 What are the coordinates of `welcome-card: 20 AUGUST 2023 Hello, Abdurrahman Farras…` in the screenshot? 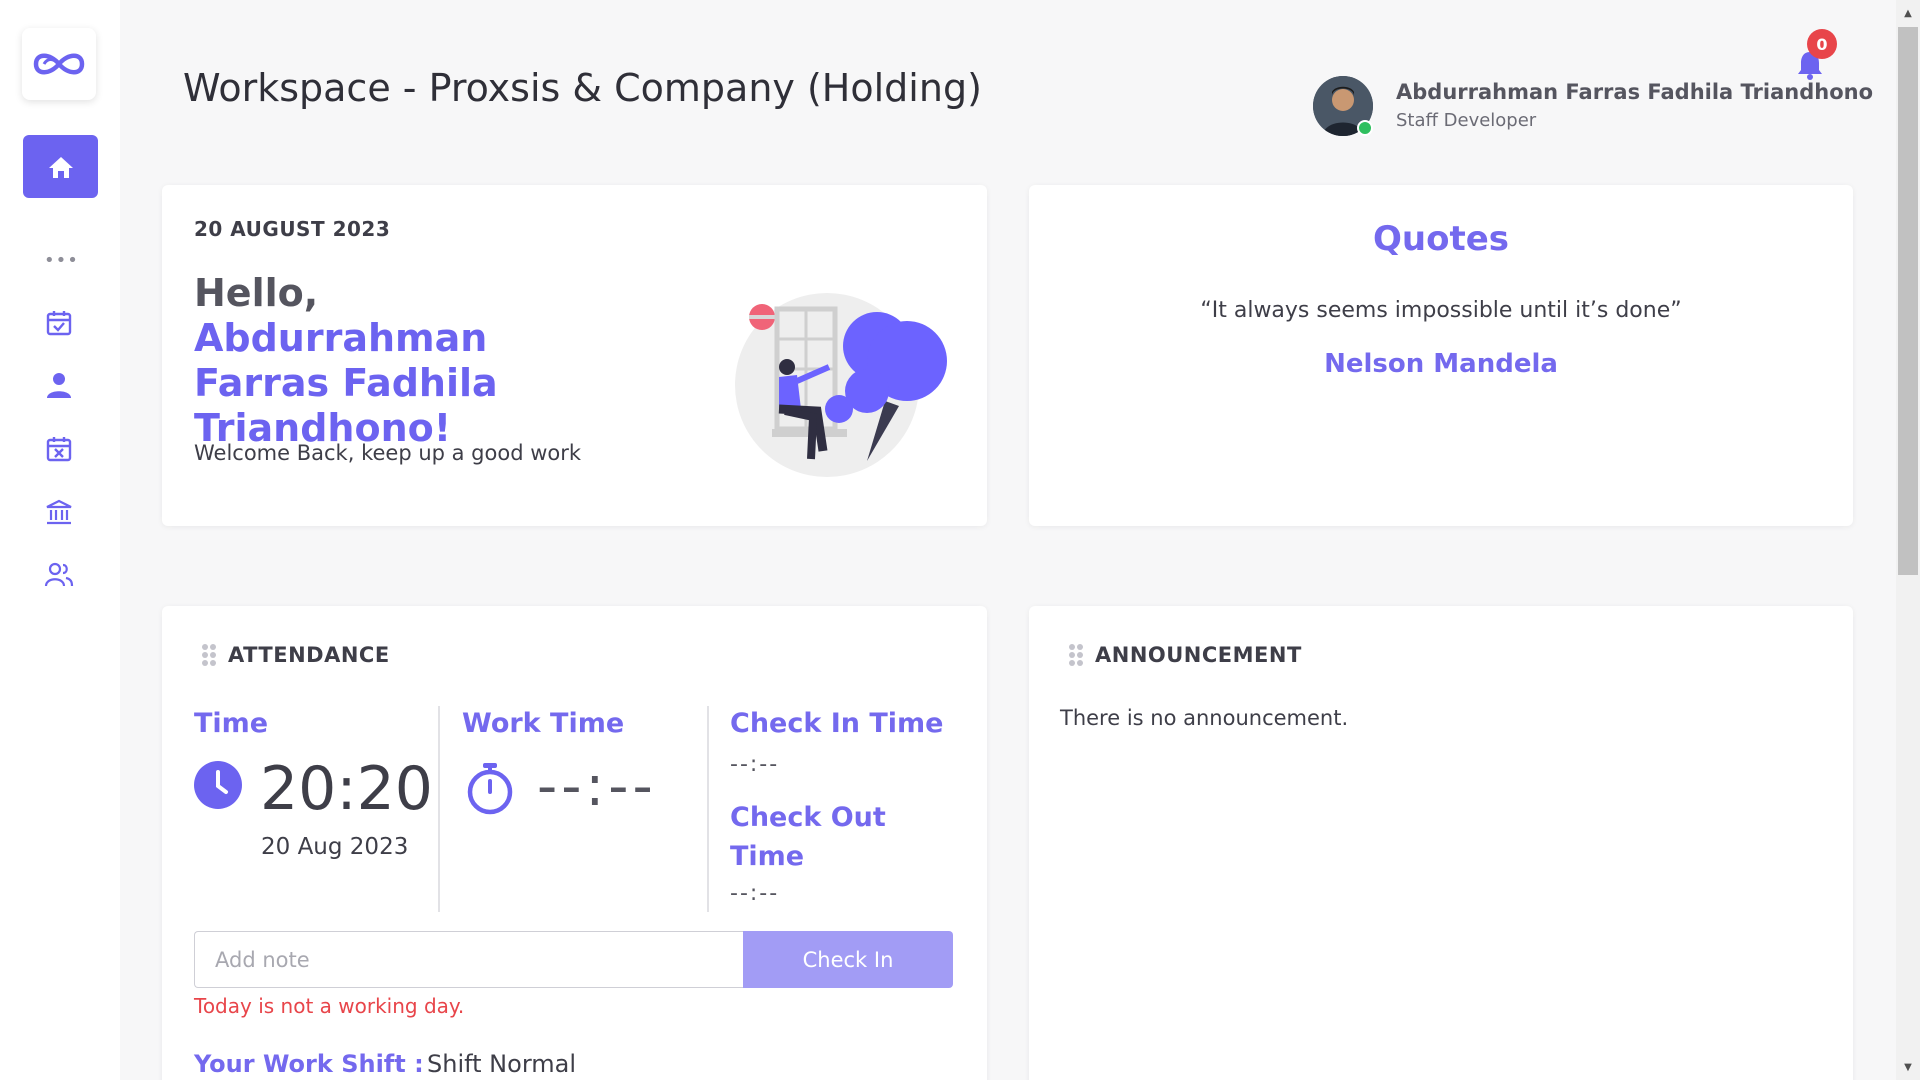 It's located at (574, 355).